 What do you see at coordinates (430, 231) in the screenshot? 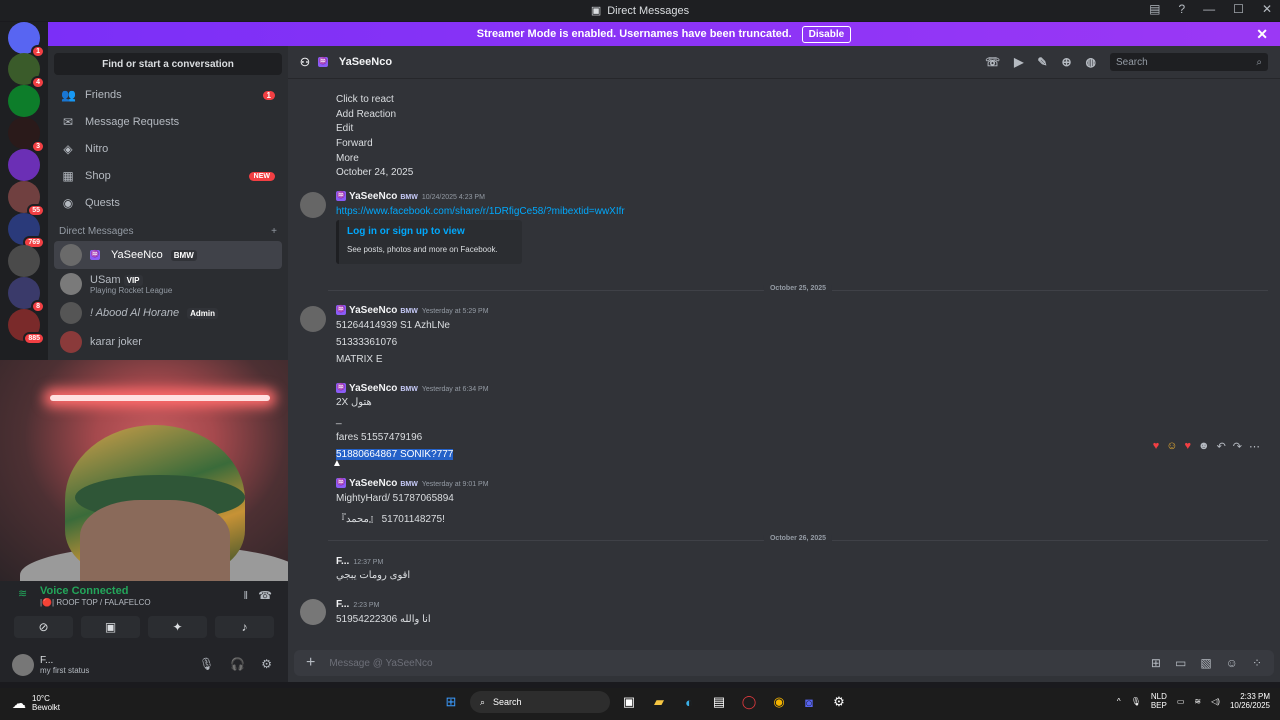
I see `embed-title: Log in or sign up to view` at bounding box center [430, 231].